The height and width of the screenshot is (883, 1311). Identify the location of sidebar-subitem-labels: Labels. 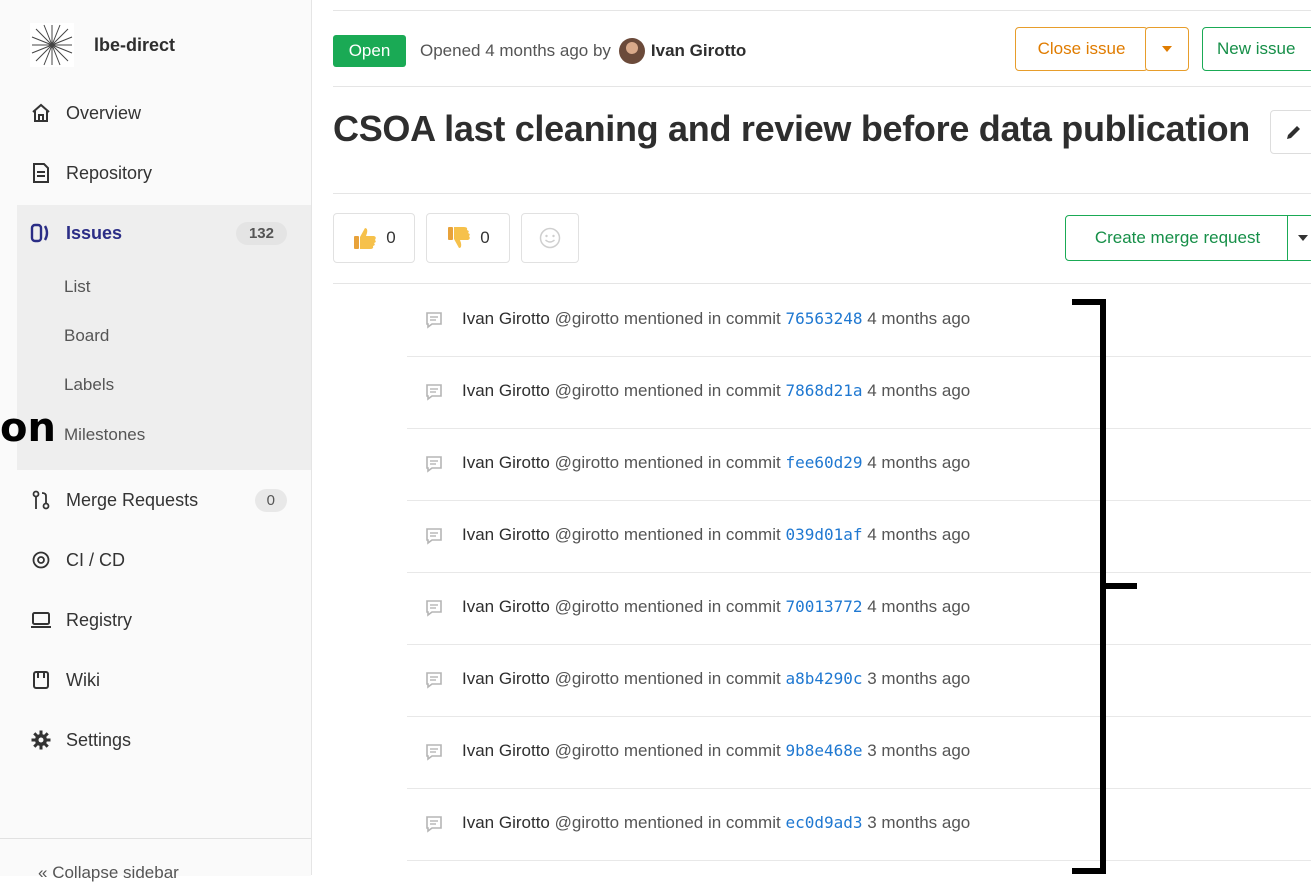
(89, 385).